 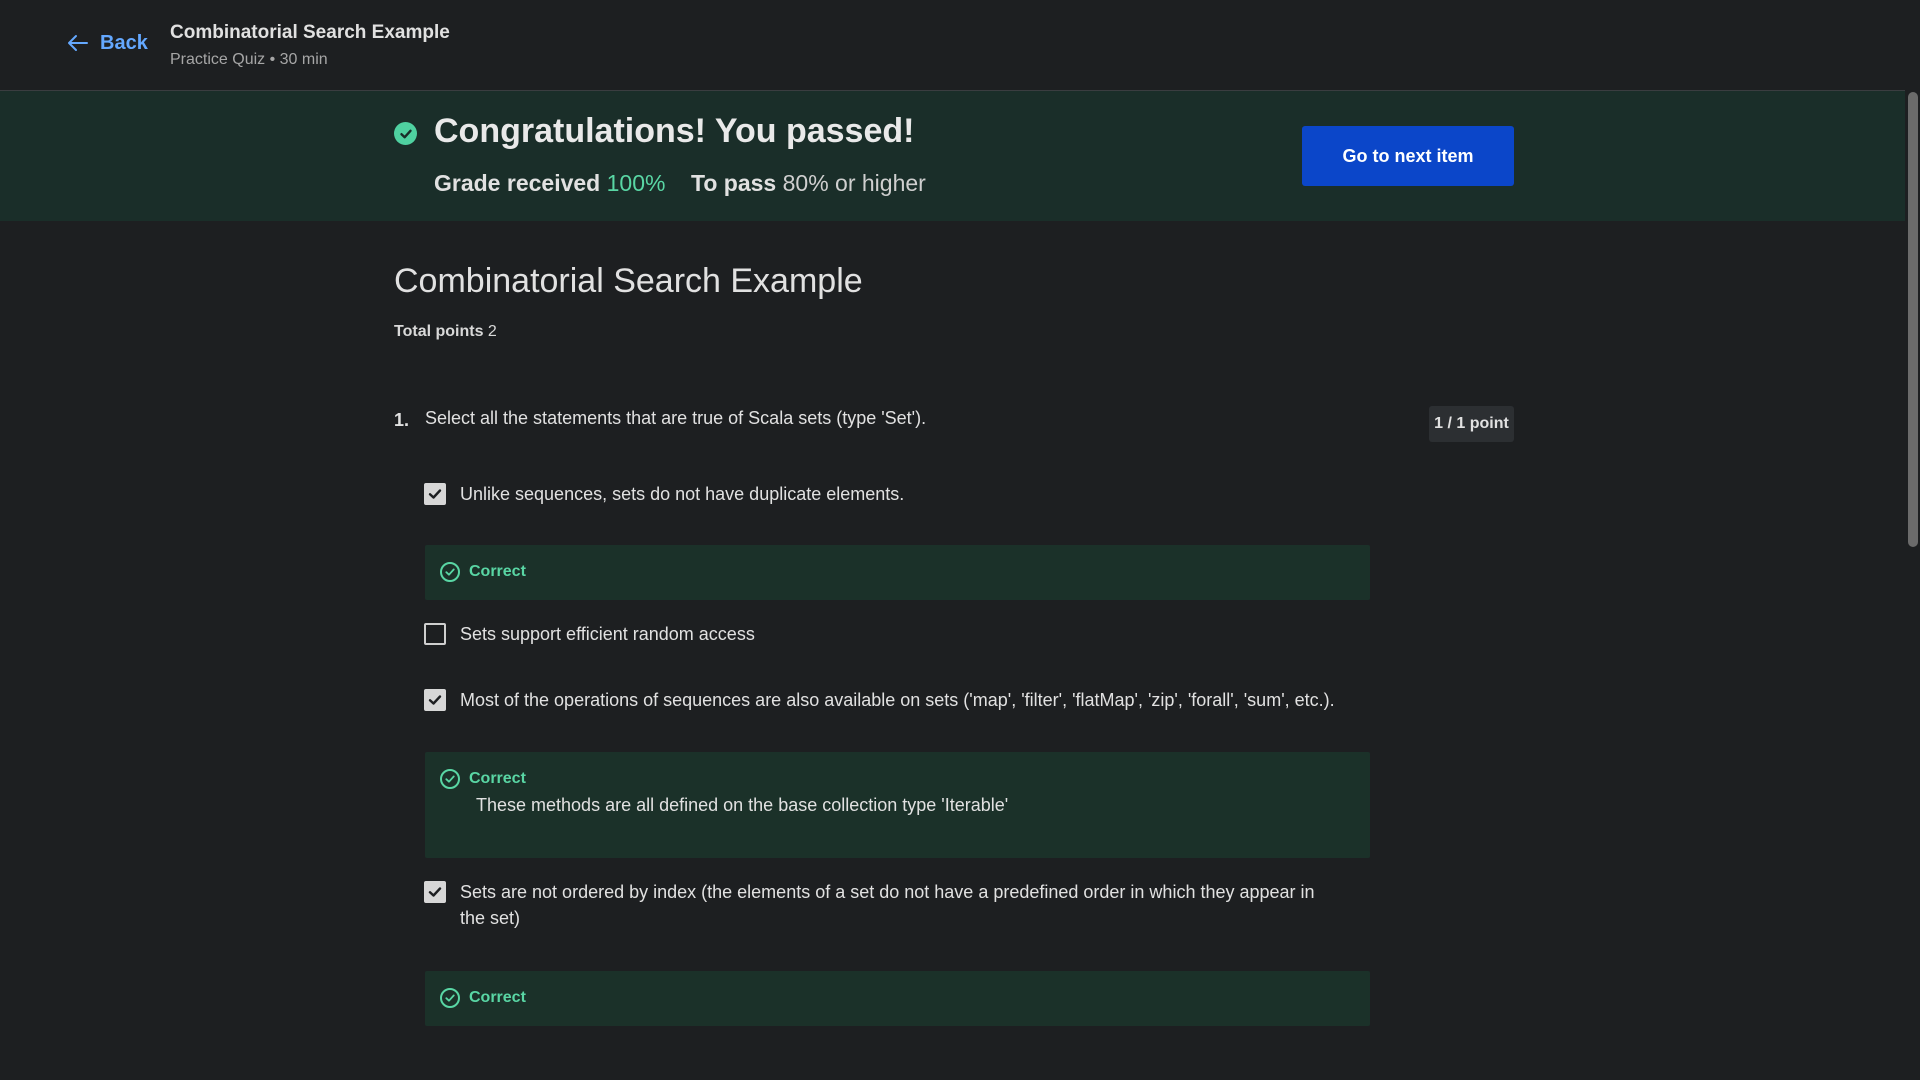 What do you see at coordinates (435, 634) in the screenshot?
I see `checkbox-unchecked` at bounding box center [435, 634].